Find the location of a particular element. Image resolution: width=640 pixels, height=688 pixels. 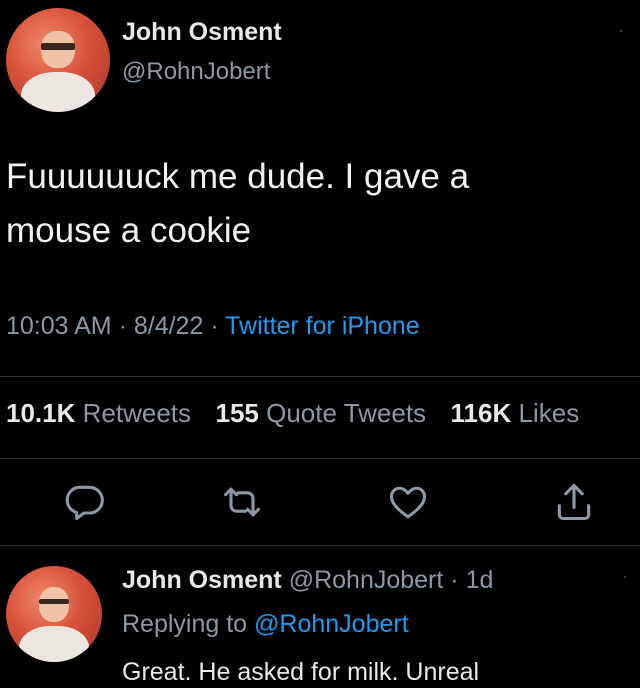

reply-icon is located at coordinates (84, 503).